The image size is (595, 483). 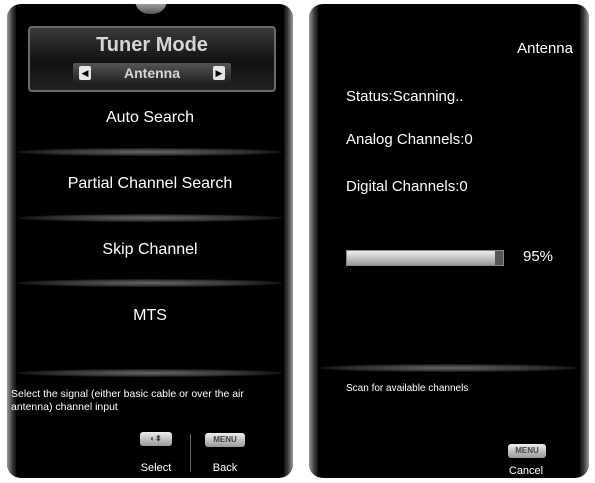 I want to click on cancel-label: Cancel, so click(x=526, y=471).